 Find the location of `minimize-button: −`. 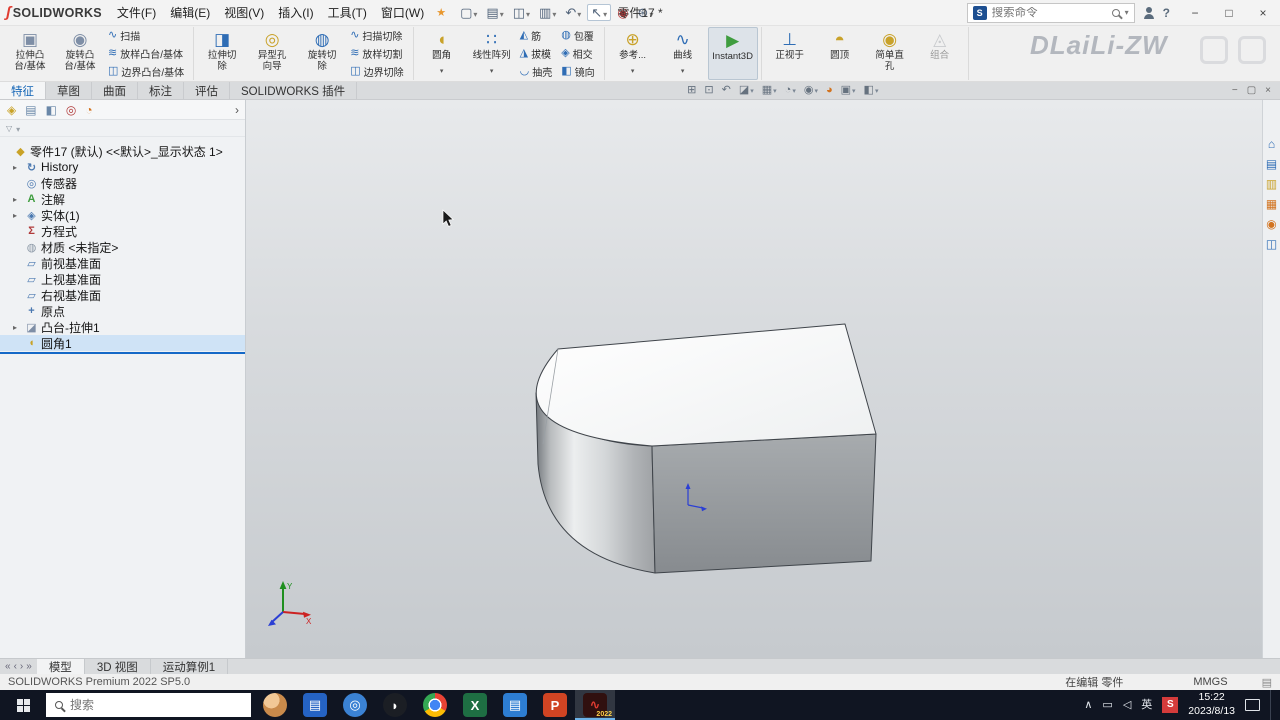

minimize-button: − is located at coordinates (1195, 13).